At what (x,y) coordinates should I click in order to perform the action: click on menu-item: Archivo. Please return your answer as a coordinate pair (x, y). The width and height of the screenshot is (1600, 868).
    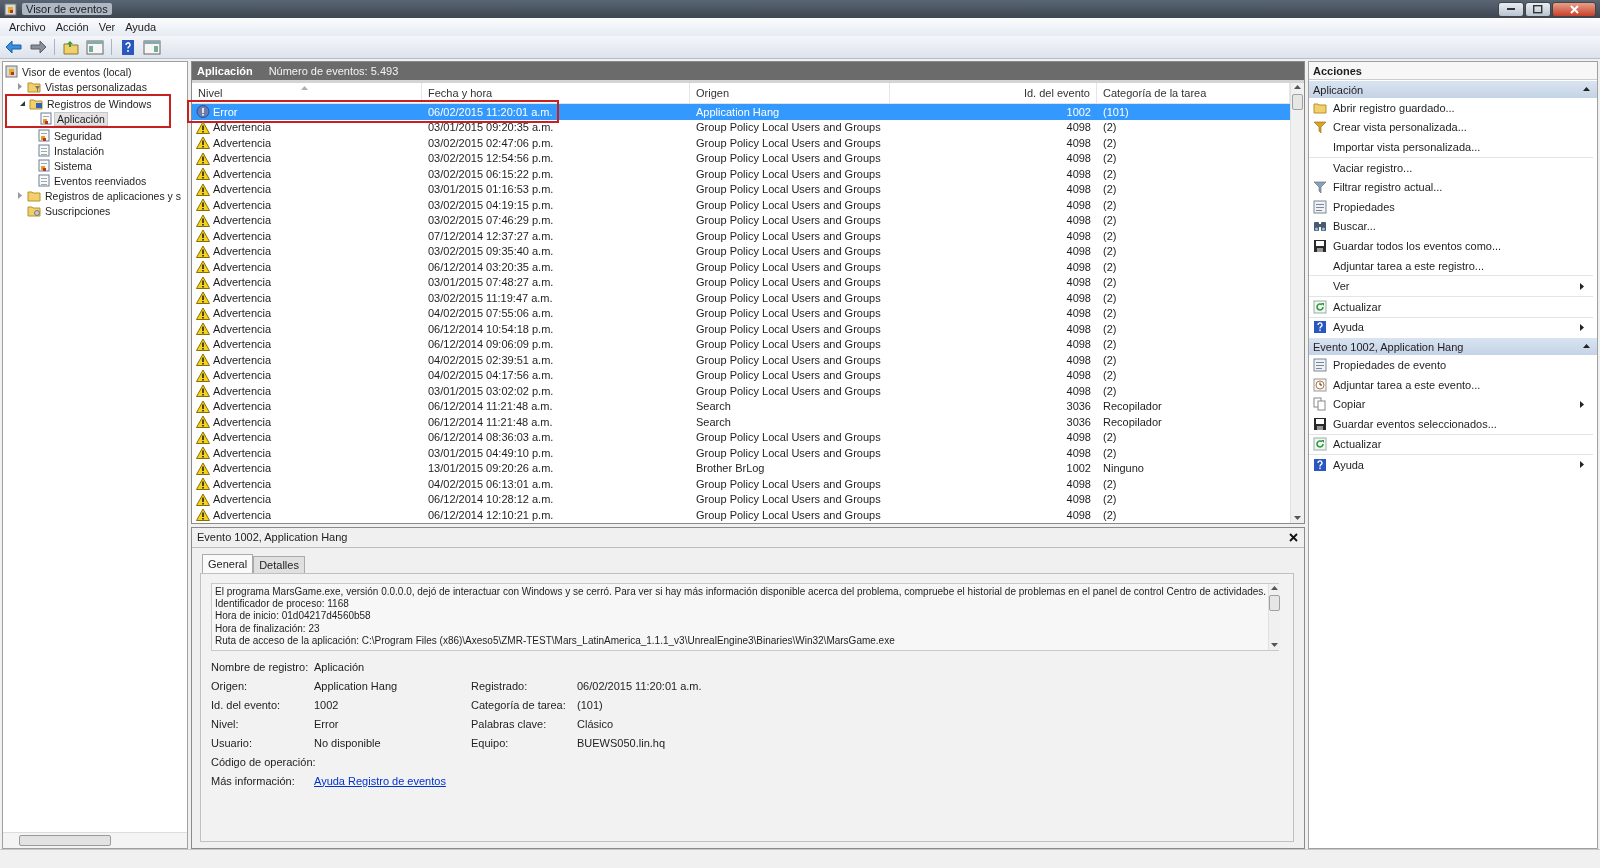
    Looking at the image, I should click on (27, 27).